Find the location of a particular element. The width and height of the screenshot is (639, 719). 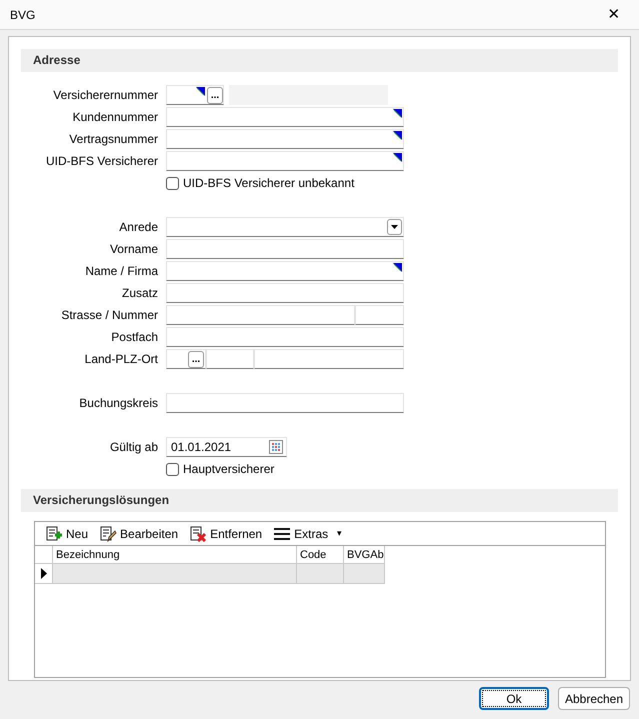

ok-button: Ok is located at coordinates (514, 698).